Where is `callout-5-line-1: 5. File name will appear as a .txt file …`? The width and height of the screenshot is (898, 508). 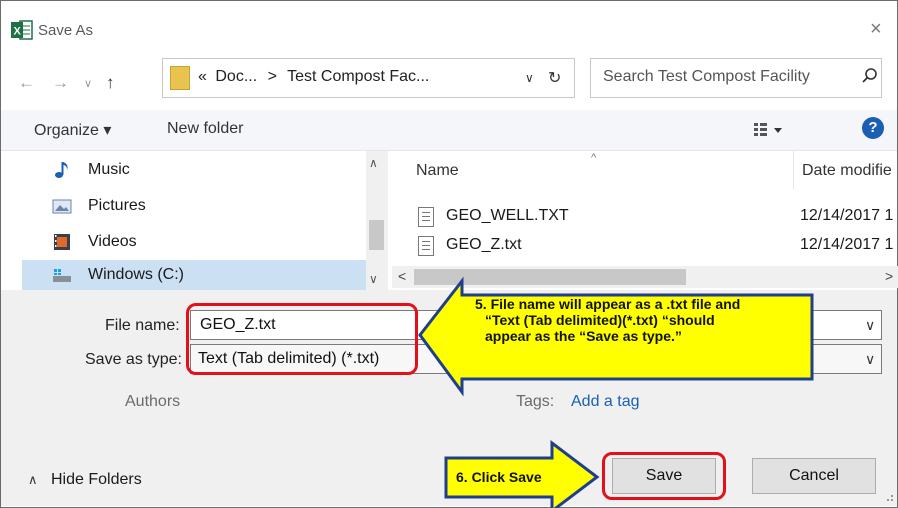
callout-5-line-1: 5. File name will appear as a .txt file … is located at coordinates (608, 304).